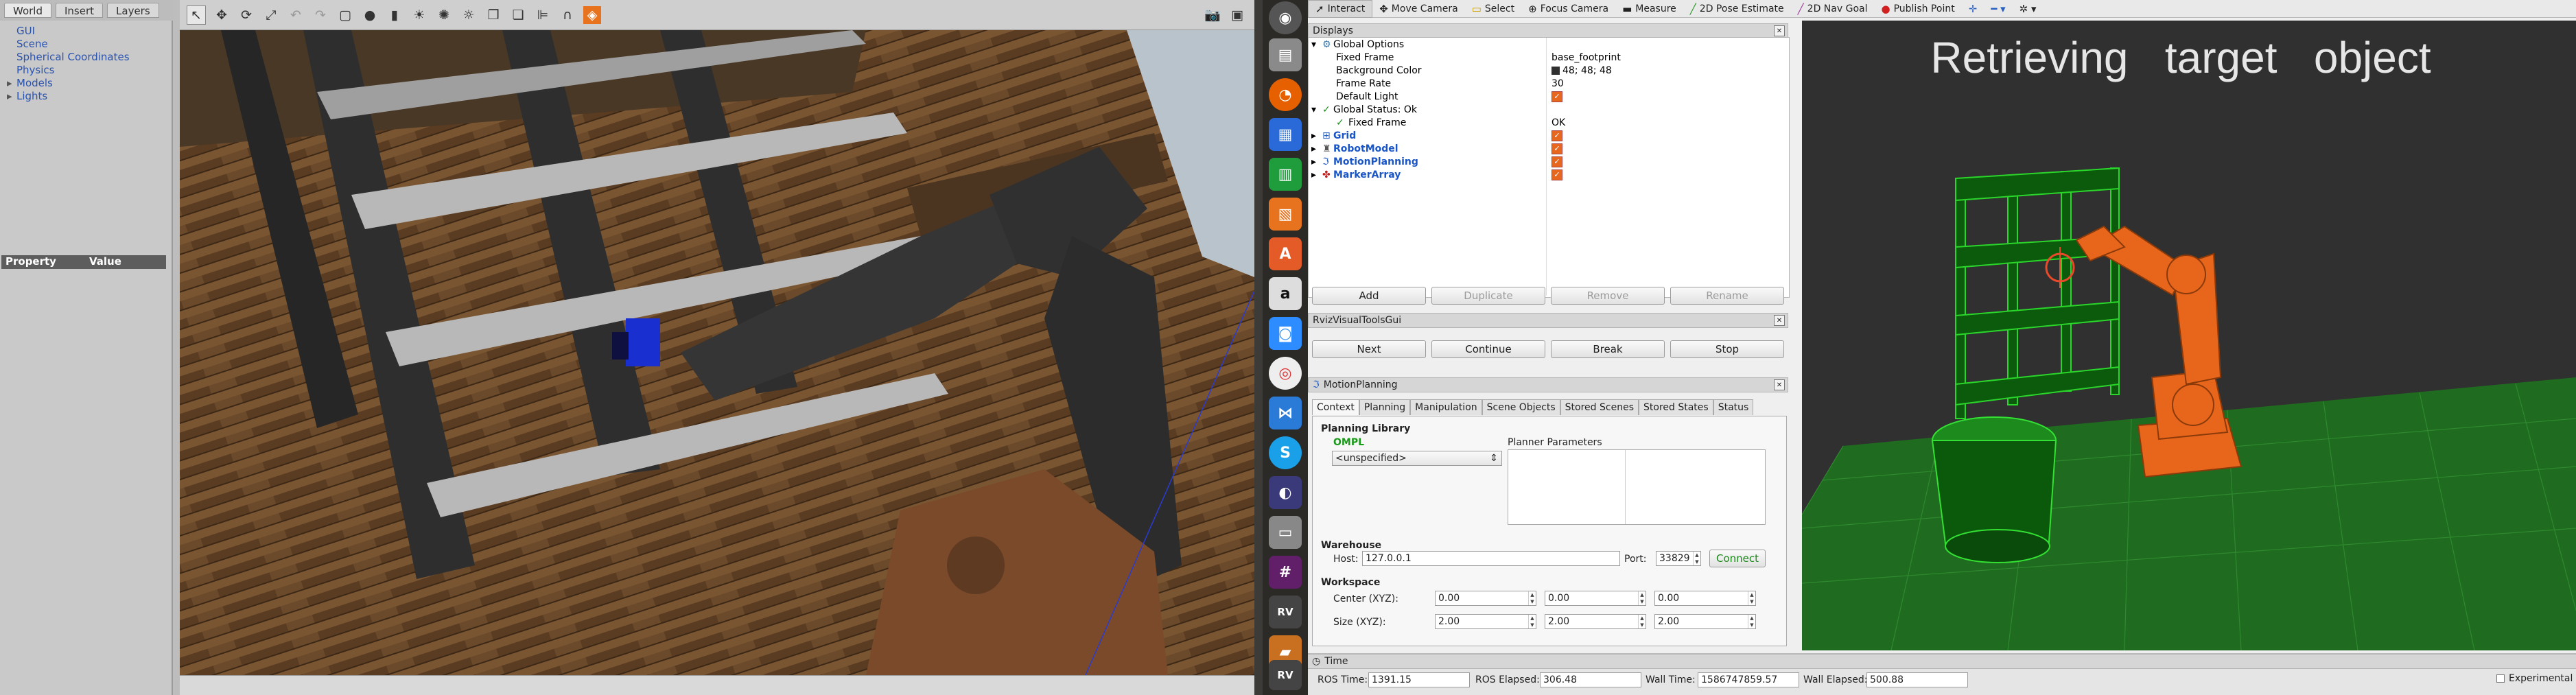  What do you see at coordinates (1285, 214) in the screenshot?
I see `impress-icon: ▧` at bounding box center [1285, 214].